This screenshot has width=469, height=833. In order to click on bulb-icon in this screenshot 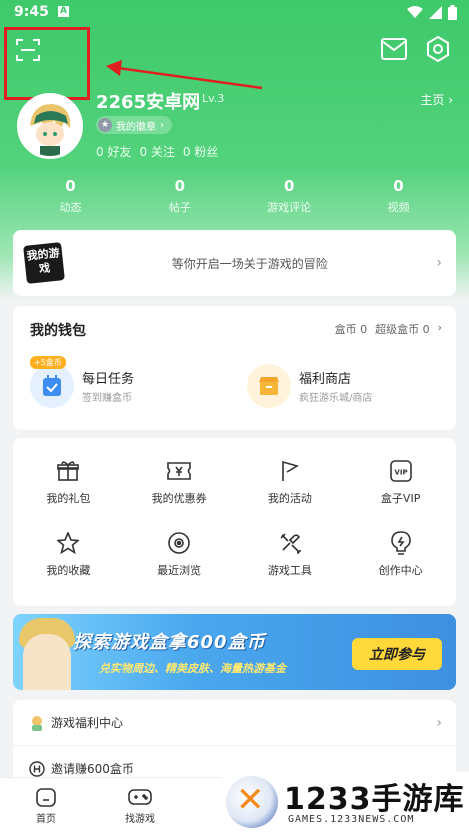, I will do `click(400, 543)`.